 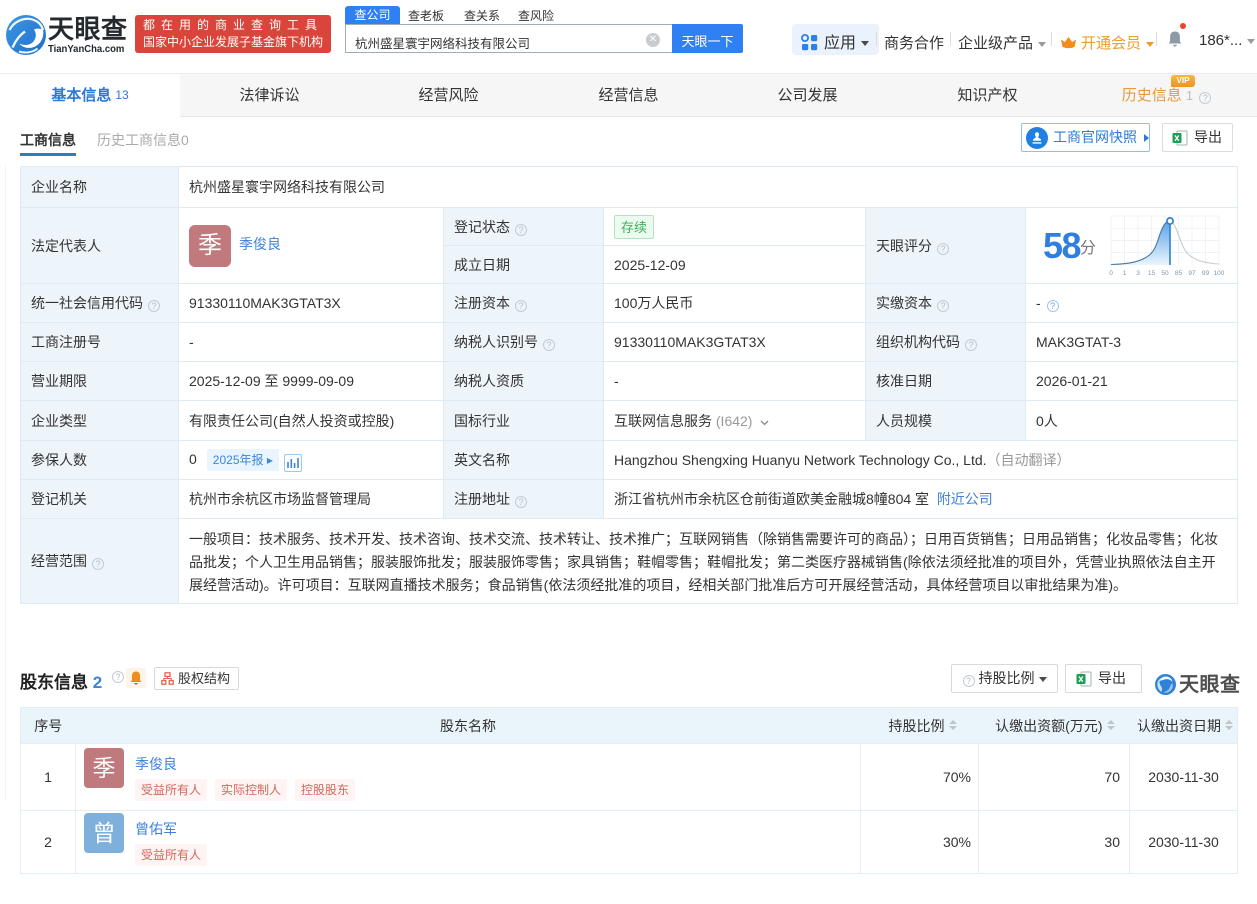 I want to click on svg-text: 50, so click(x=1165, y=273).